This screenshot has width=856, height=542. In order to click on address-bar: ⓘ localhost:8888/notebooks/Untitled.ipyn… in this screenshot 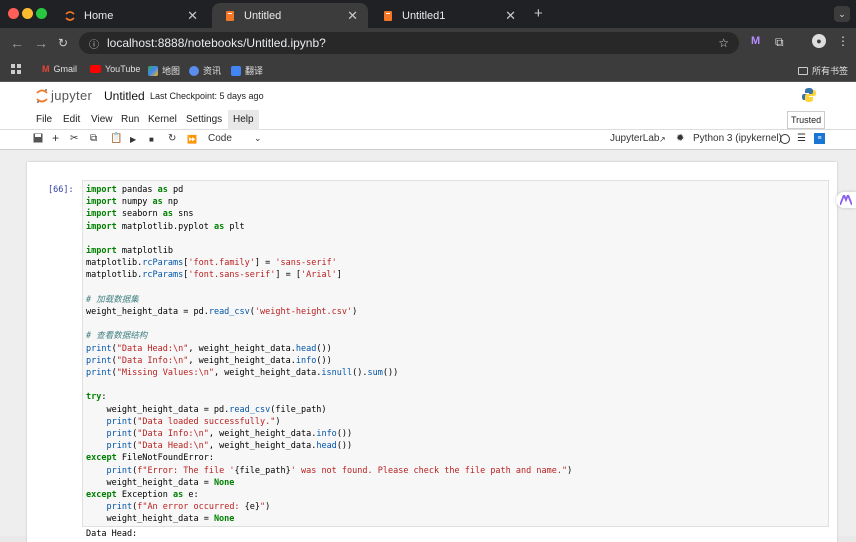, I will do `click(409, 43)`.